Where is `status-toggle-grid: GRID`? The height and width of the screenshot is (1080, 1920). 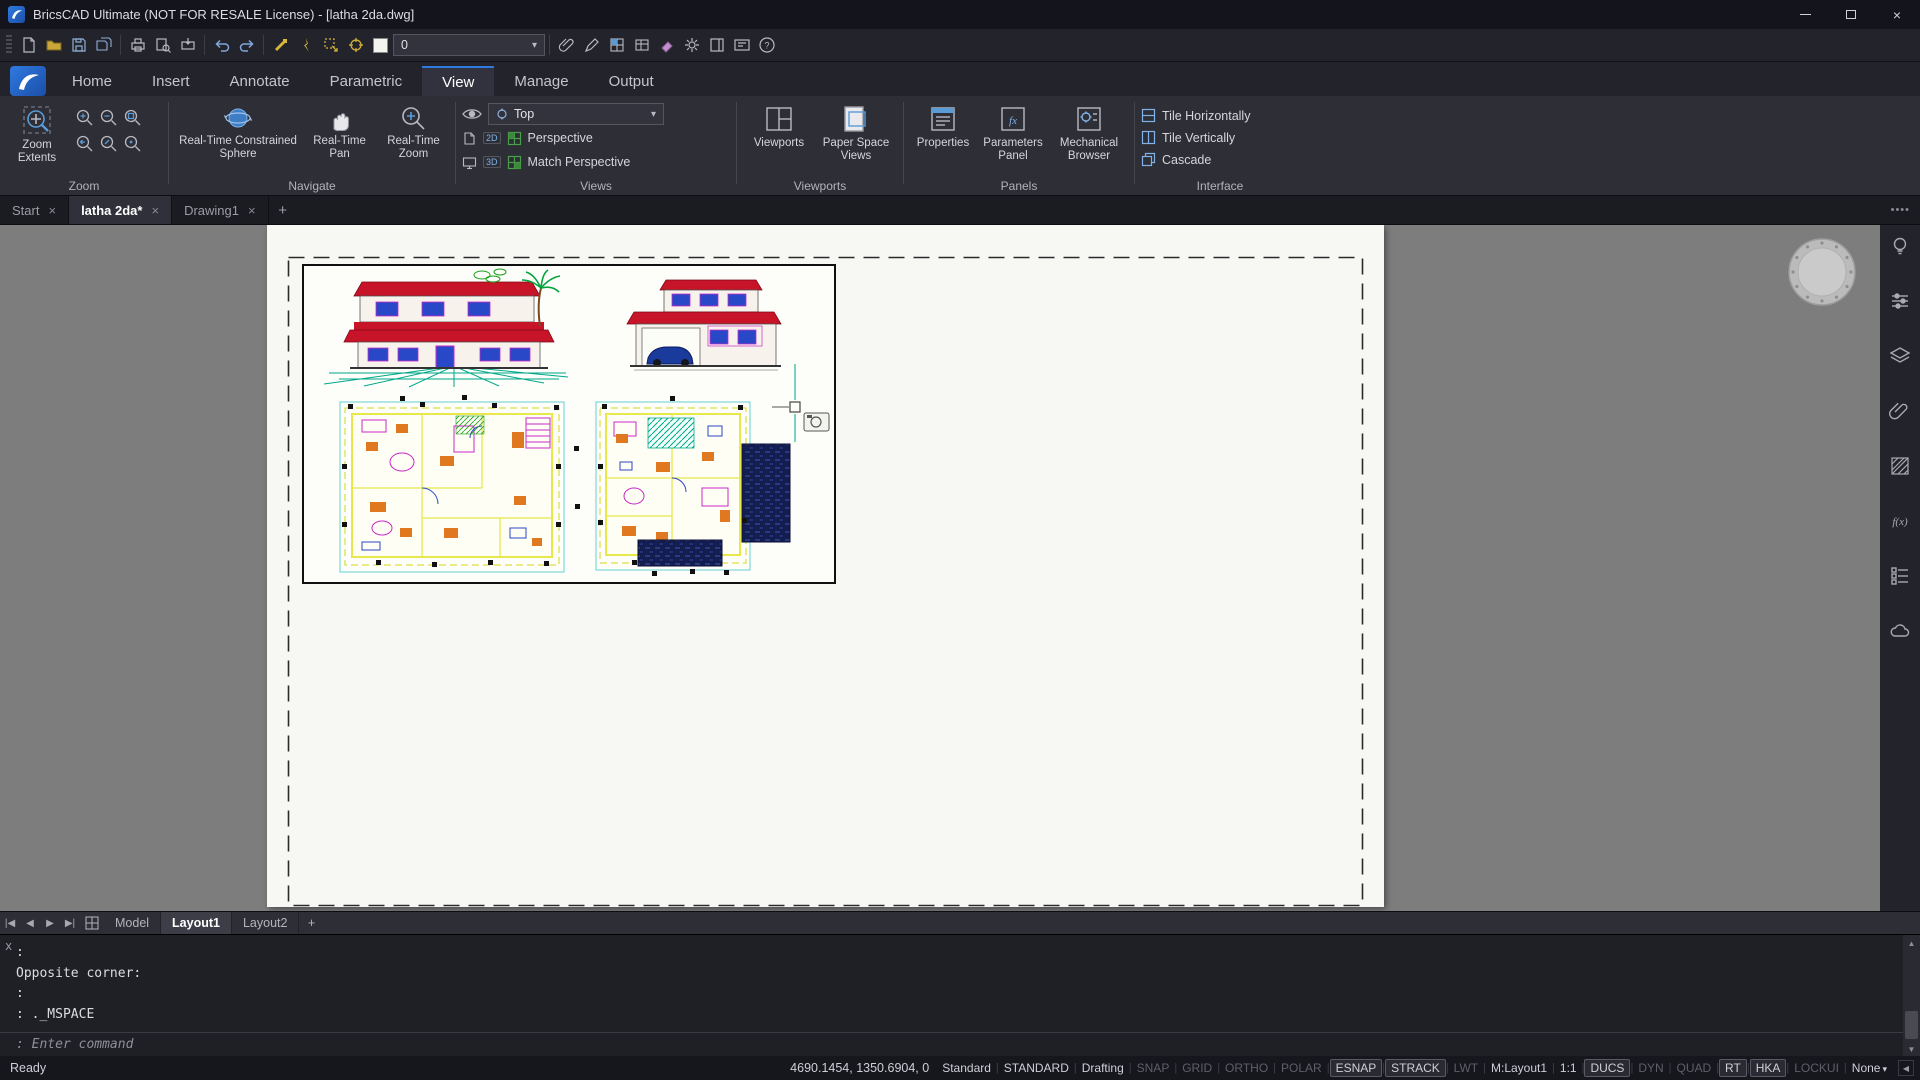 status-toggle-grid: GRID is located at coordinates (1197, 1068).